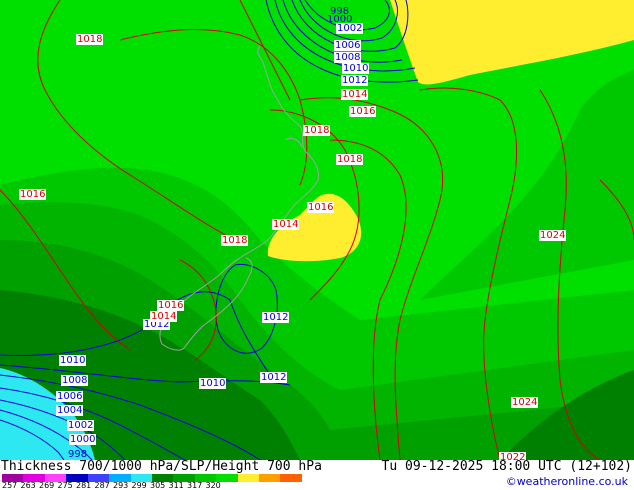 The height and width of the screenshot is (490, 634). Describe the element at coordinates (195, 485) in the screenshot. I see `scale-tick-label: 317` at that location.